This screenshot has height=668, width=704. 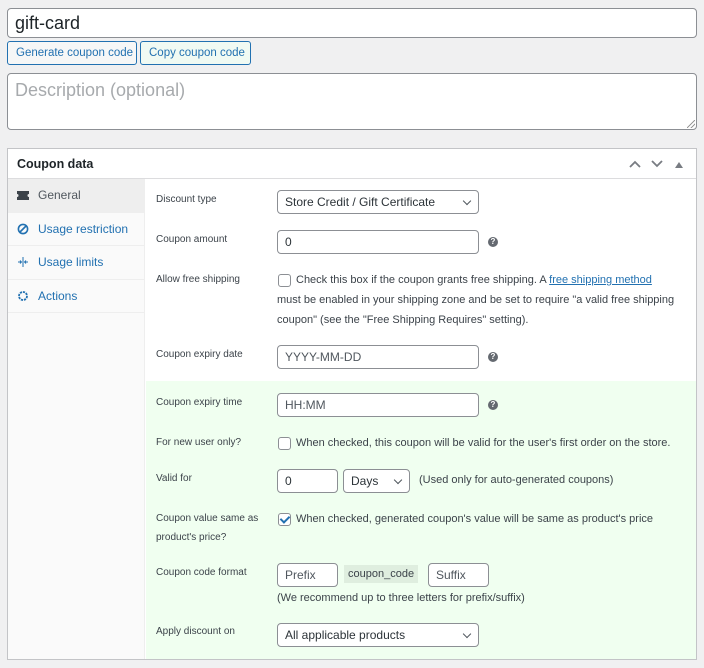 What do you see at coordinates (195, 53) in the screenshot?
I see `copy-coupon-code-button: Copy coupon code` at bounding box center [195, 53].